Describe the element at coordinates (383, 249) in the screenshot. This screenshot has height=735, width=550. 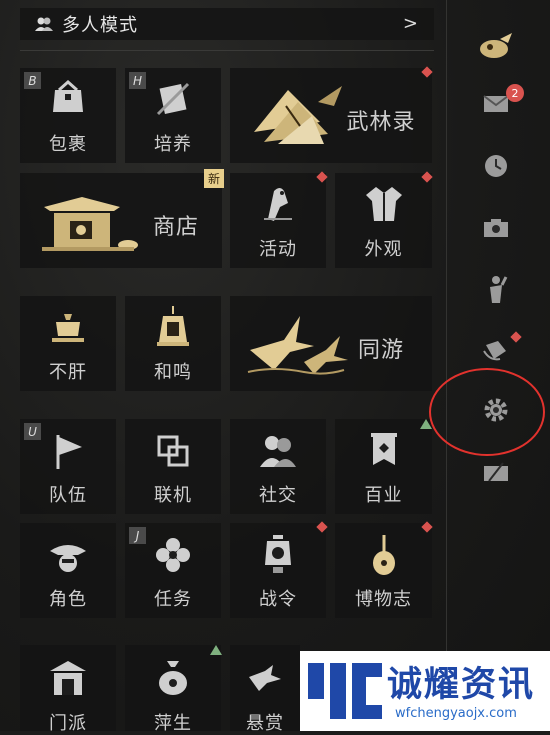
I see `tile-label: 外观` at that location.